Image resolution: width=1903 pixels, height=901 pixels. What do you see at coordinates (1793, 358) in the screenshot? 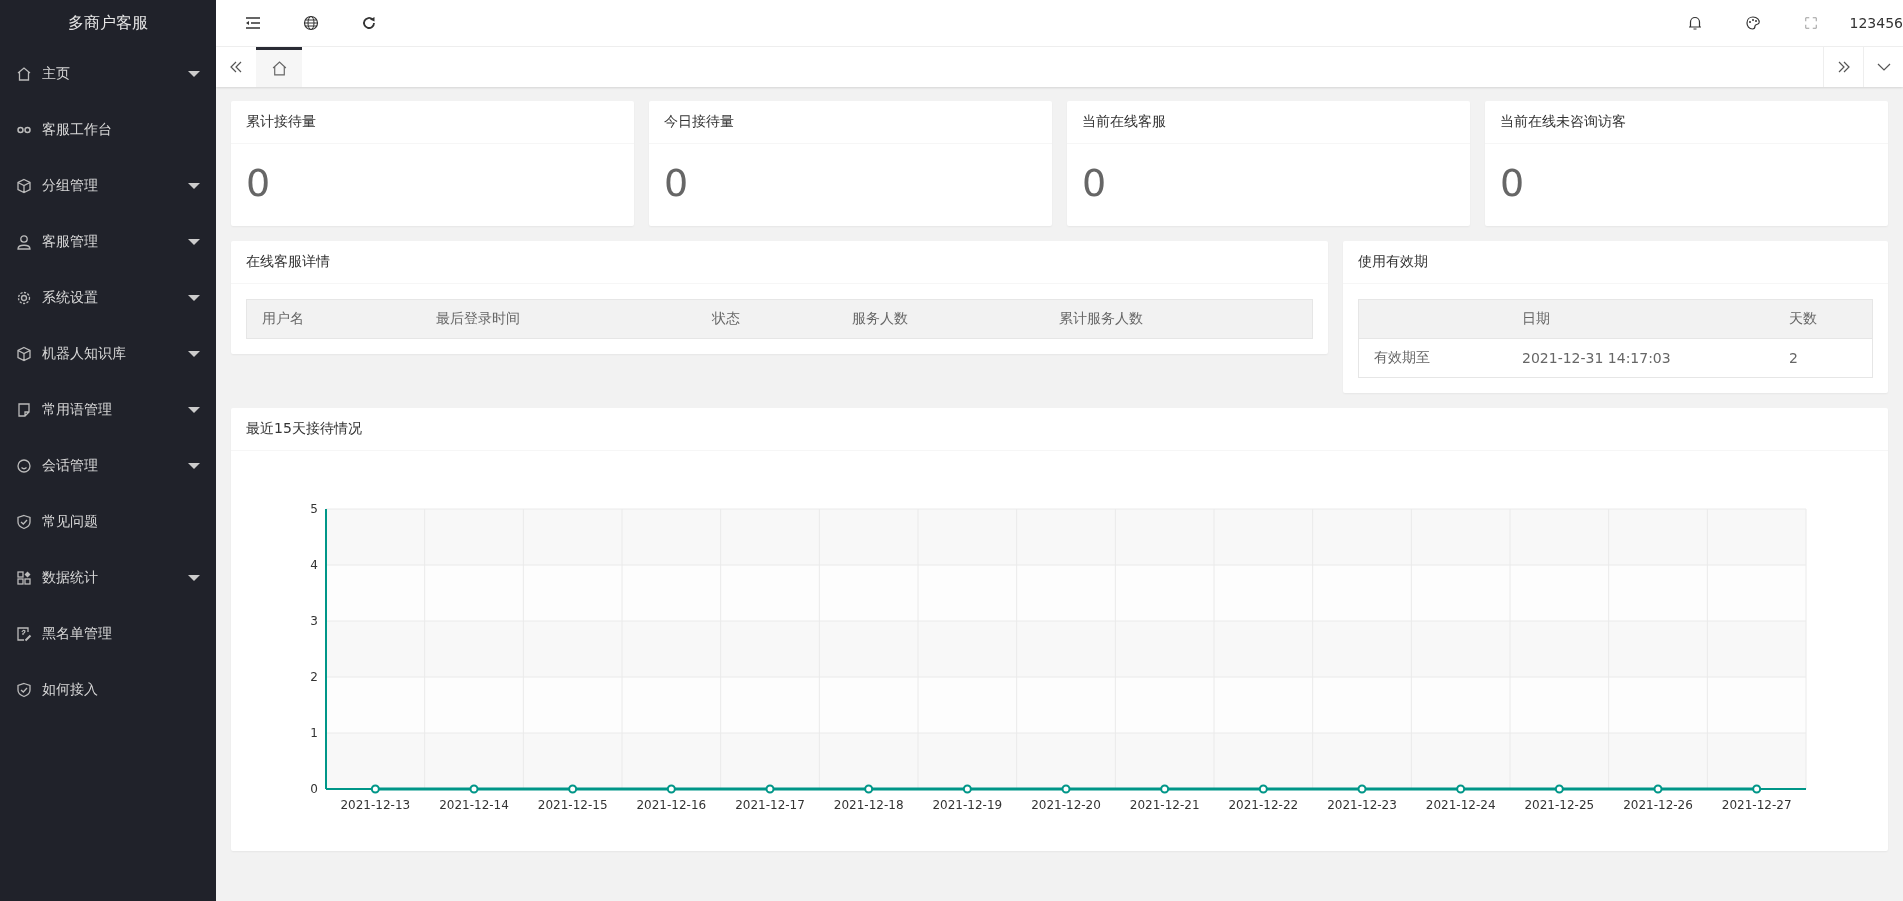
I see `table-cell-text: 2` at bounding box center [1793, 358].